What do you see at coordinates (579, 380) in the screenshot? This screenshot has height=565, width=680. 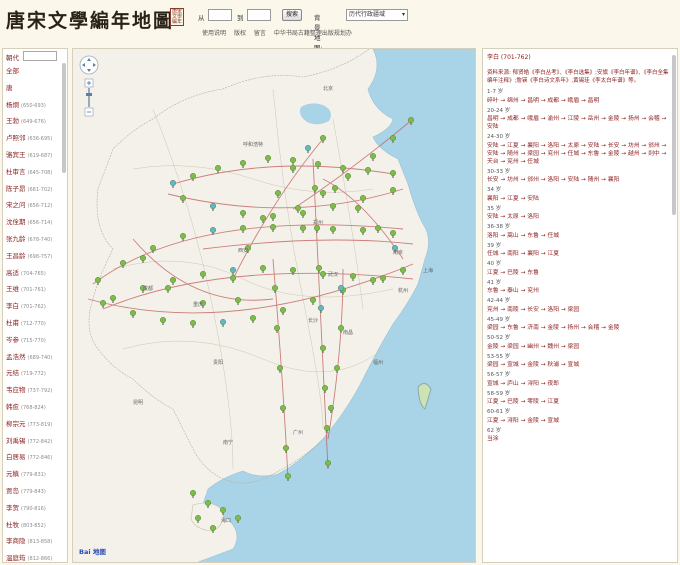 I see `timeline-item: 56-57 岁宣城 → 庐山 → 浔阳 → 夜郎` at bounding box center [579, 380].